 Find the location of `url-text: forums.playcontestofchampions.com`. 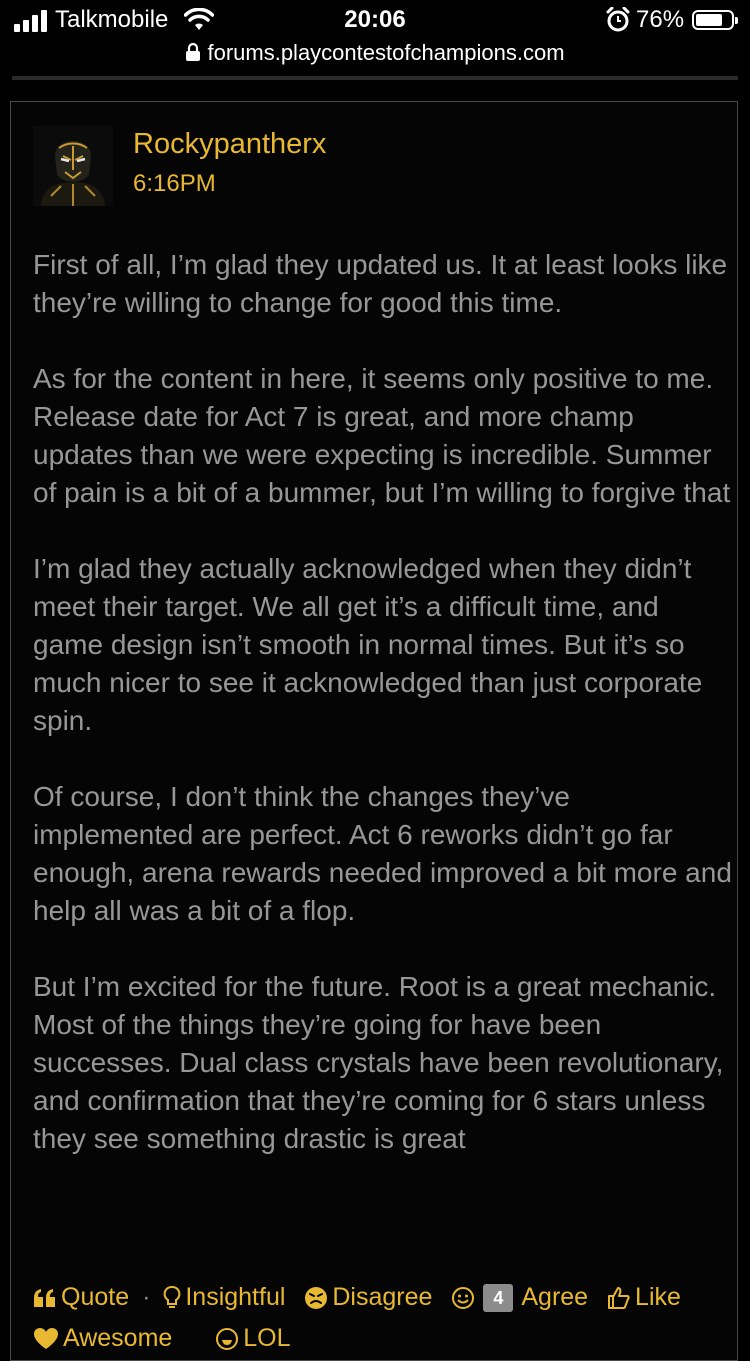

url-text: forums.playcontestofchampions.com is located at coordinates (386, 52).